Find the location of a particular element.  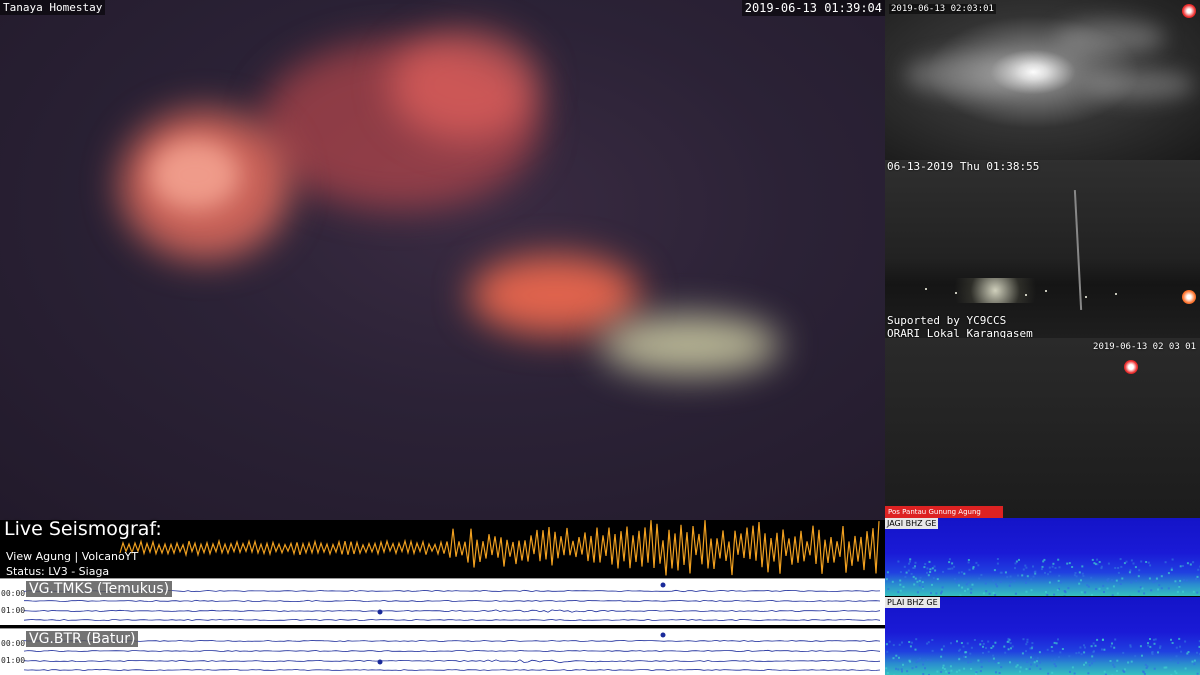

station-label-tmks: VG.TMKS (Temukus) is located at coordinates (99, 589).